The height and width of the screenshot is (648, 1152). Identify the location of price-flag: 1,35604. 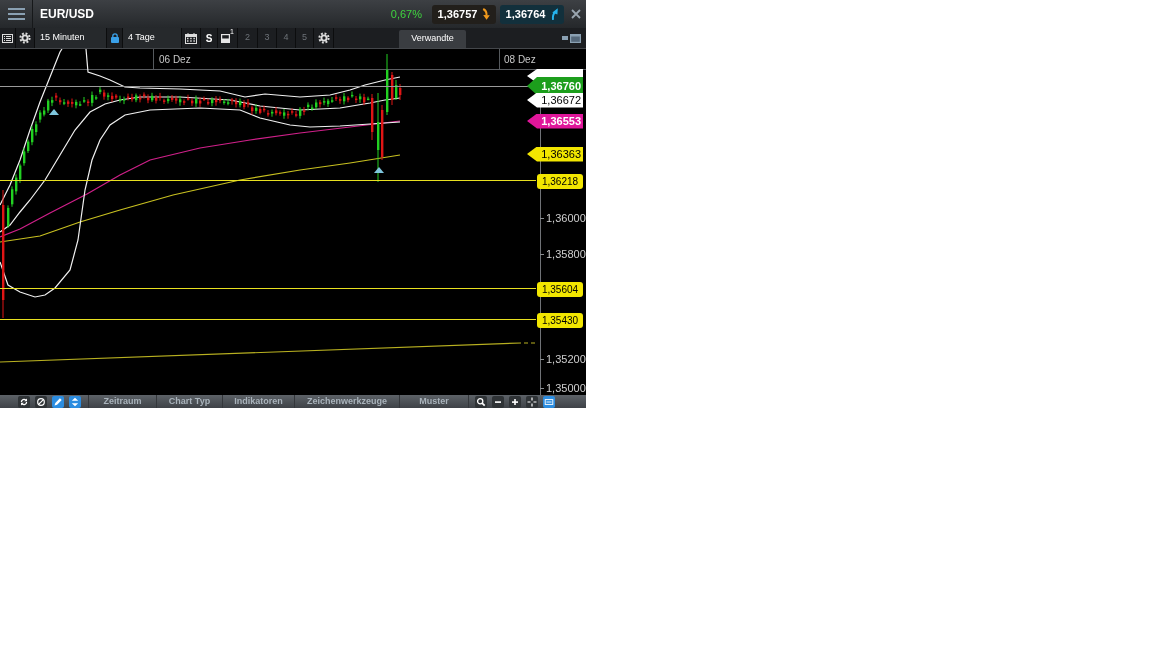
(560, 289).